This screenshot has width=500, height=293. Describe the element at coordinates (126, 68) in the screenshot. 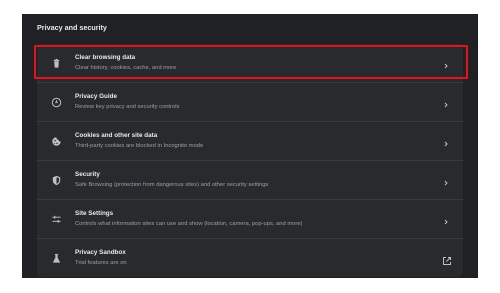

I see `row-subtitle: Clear history, cookies, cache, and more` at that location.